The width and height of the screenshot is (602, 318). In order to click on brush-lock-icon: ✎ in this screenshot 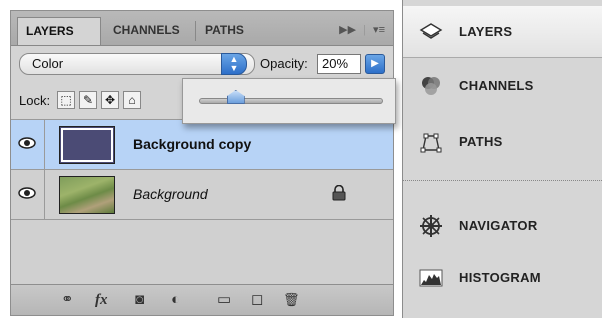, I will do `click(88, 100)`.